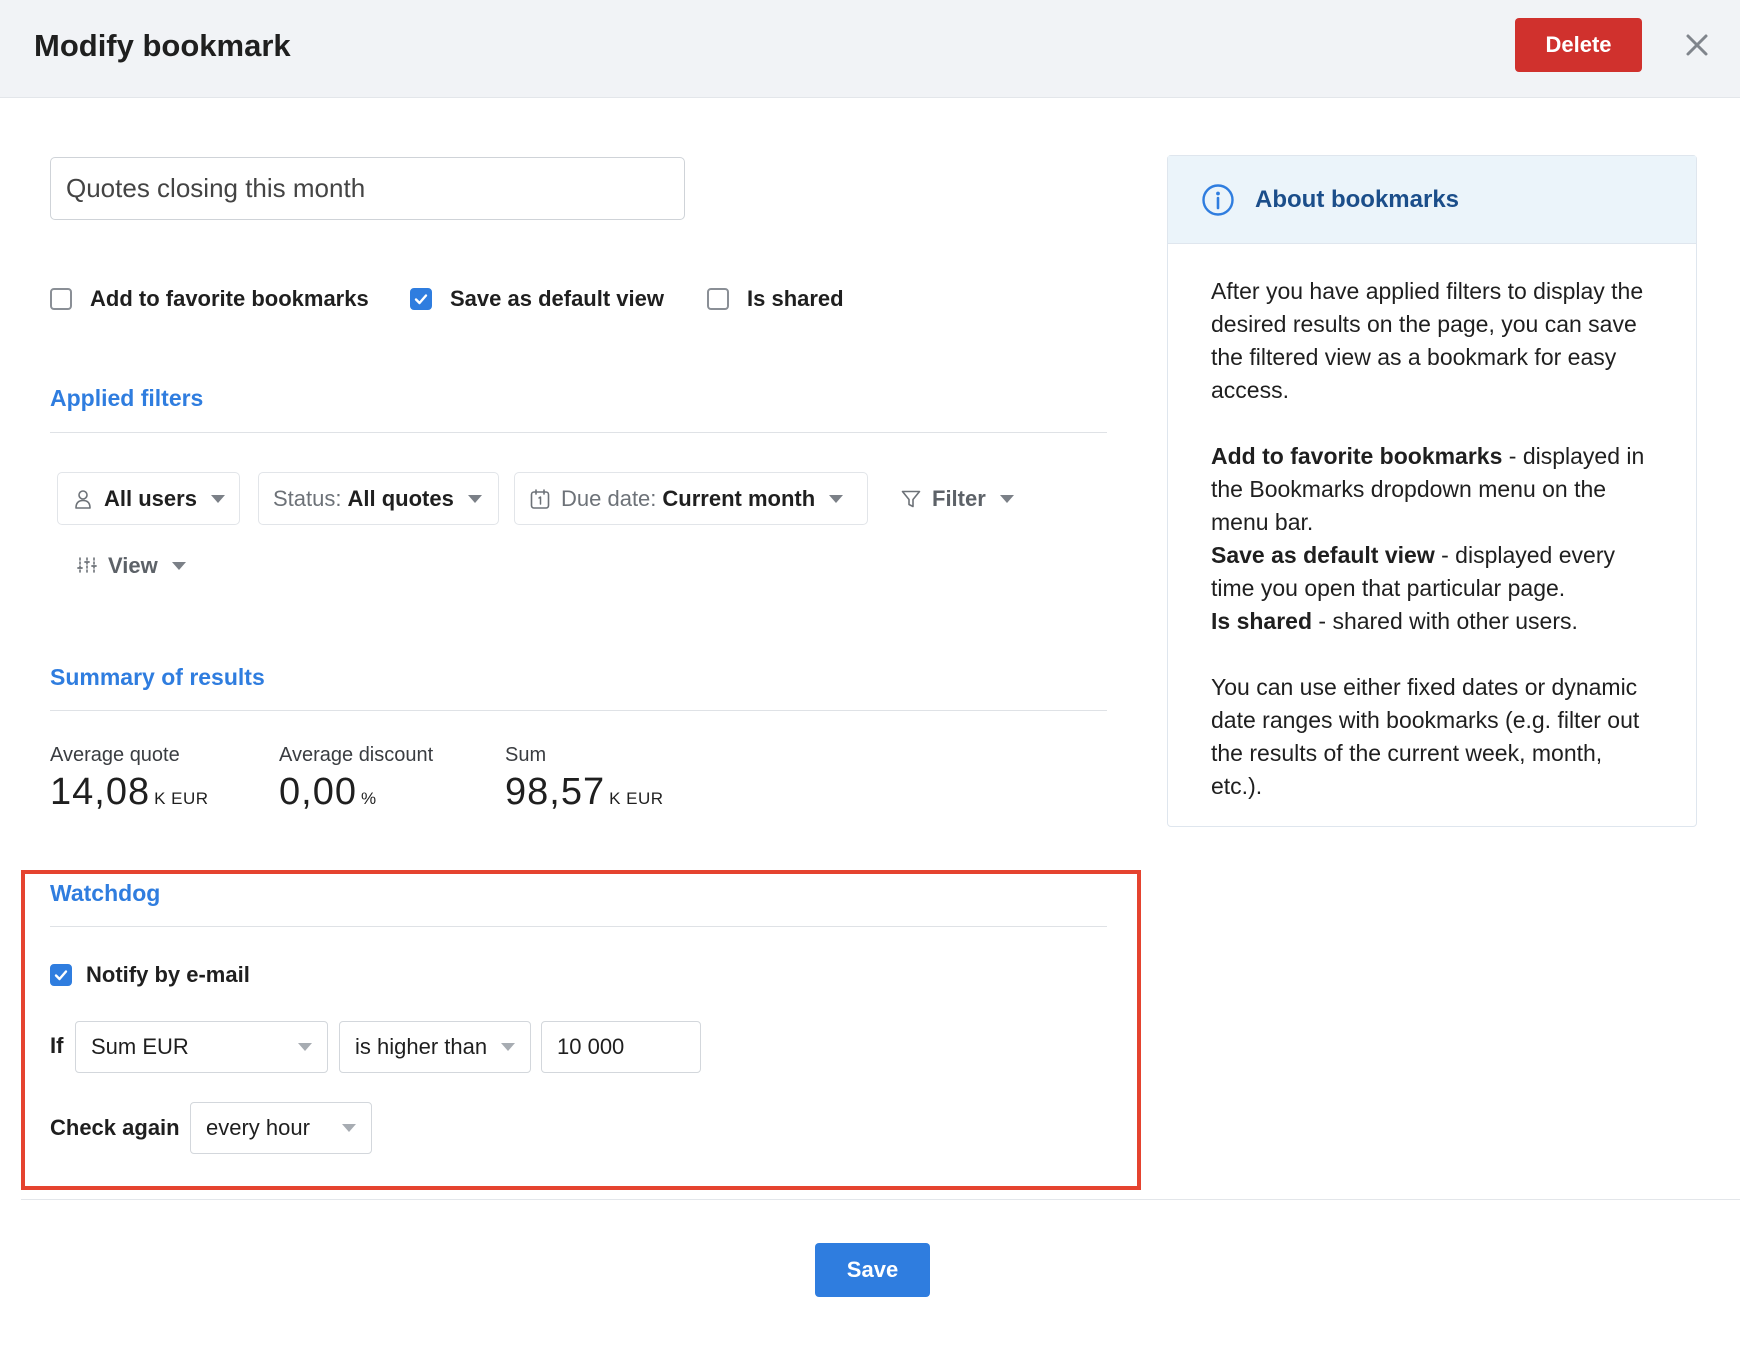 Image resolution: width=1740 pixels, height=1346 pixels. What do you see at coordinates (307, 498) in the screenshot?
I see `status-filter-prefix: Status:` at bounding box center [307, 498].